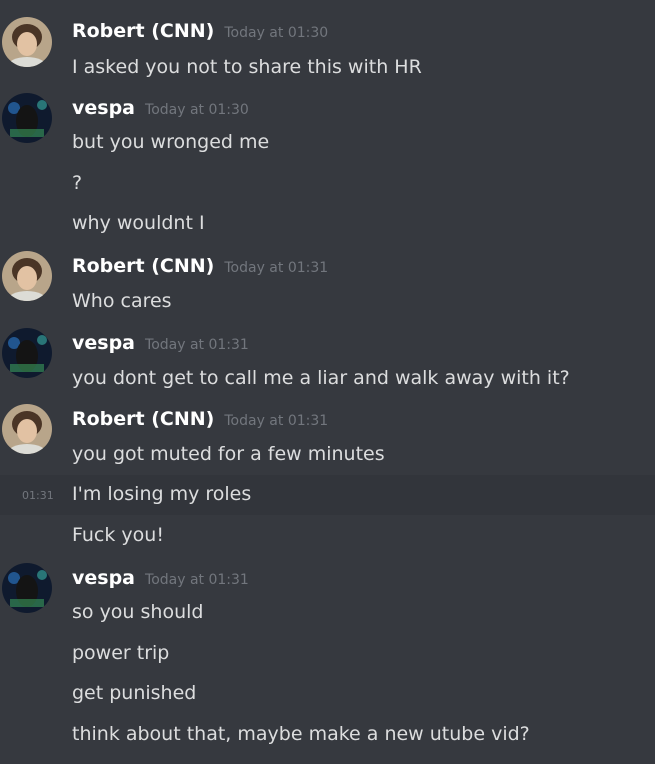 The height and width of the screenshot is (764, 655). What do you see at coordinates (162, 494) in the screenshot?
I see `message-text: I'm losing my roles` at bounding box center [162, 494].